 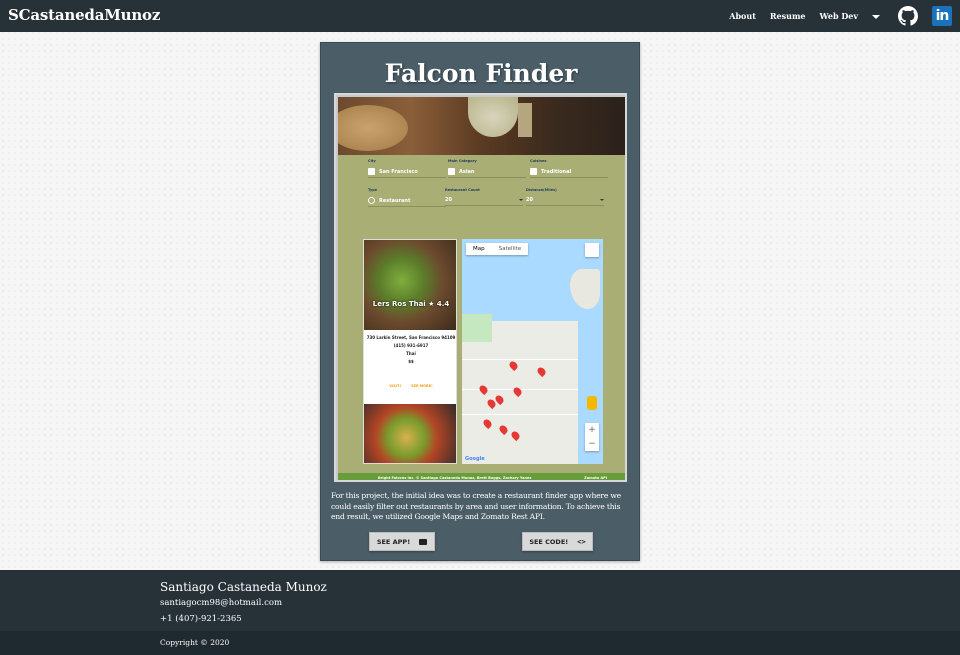 What do you see at coordinates (480, 643) in the screenshot?
I see `copyright-bar: Copyright © 2020` at bounding box center [480, 643].